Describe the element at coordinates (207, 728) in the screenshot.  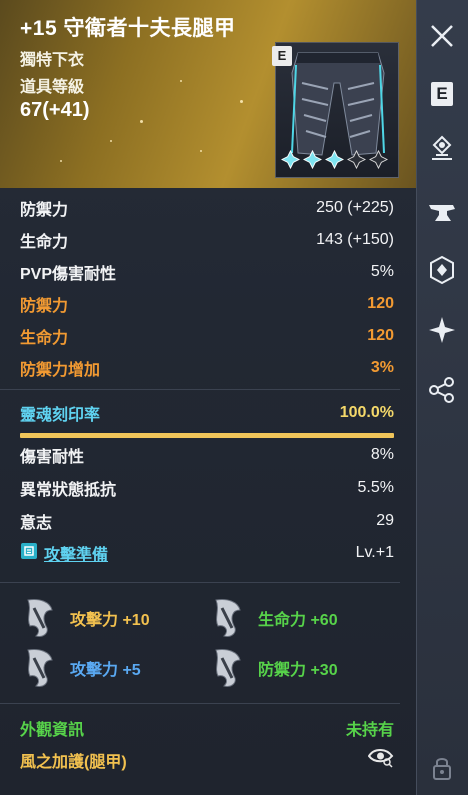
I see `appearance-row: 外觀資訊 未持有` at that location.